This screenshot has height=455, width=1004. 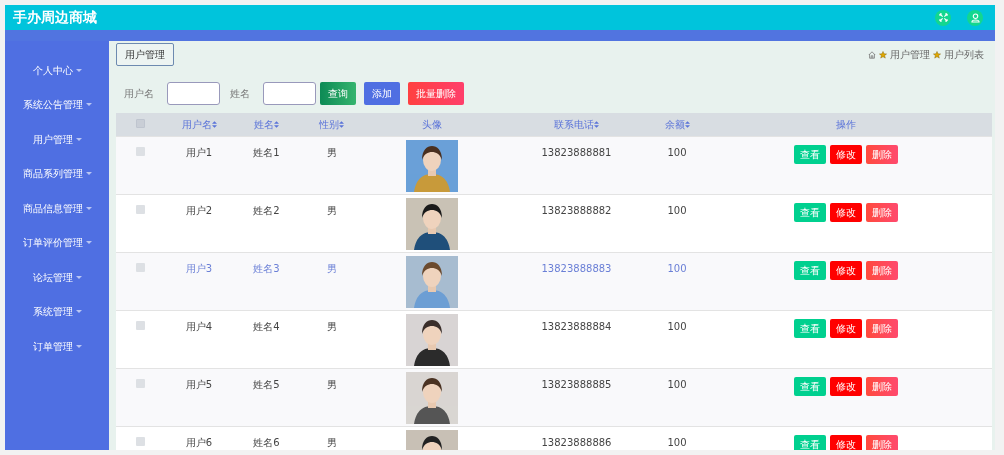 What do you see at coordinates (55, 17) in the screenshot?
I see `app-title: 手办周边商城` at bounding box center [55, 17].